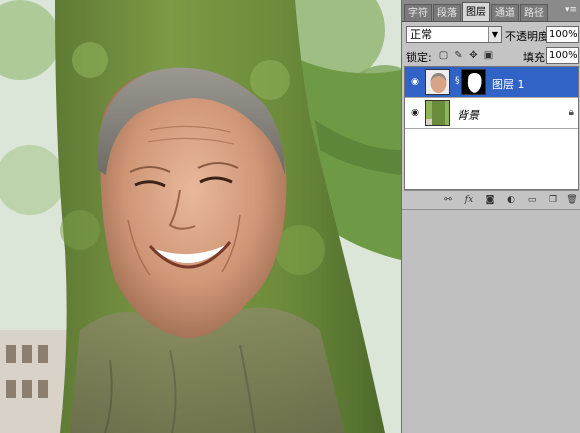 The image size is (580, 433). What do you see at coordinates (553, 200) in the screenshot?
I see `new-layer-icon: ❐` at bounding box center [553, 200].